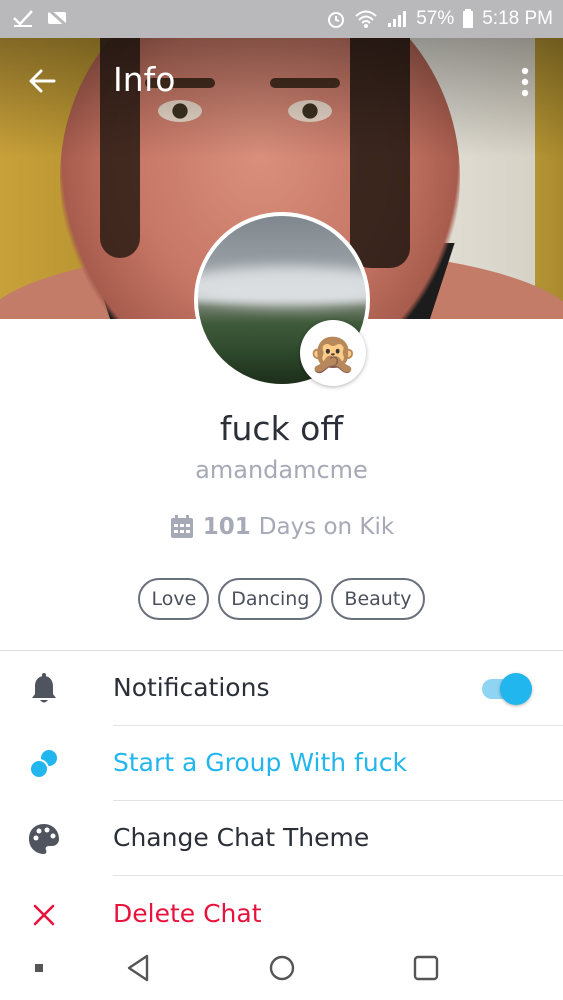 The image size is (563, 1000). Describe the element at coordinates (44, 764) in the screenshot. I see `group-bubbles-icon` at that location.